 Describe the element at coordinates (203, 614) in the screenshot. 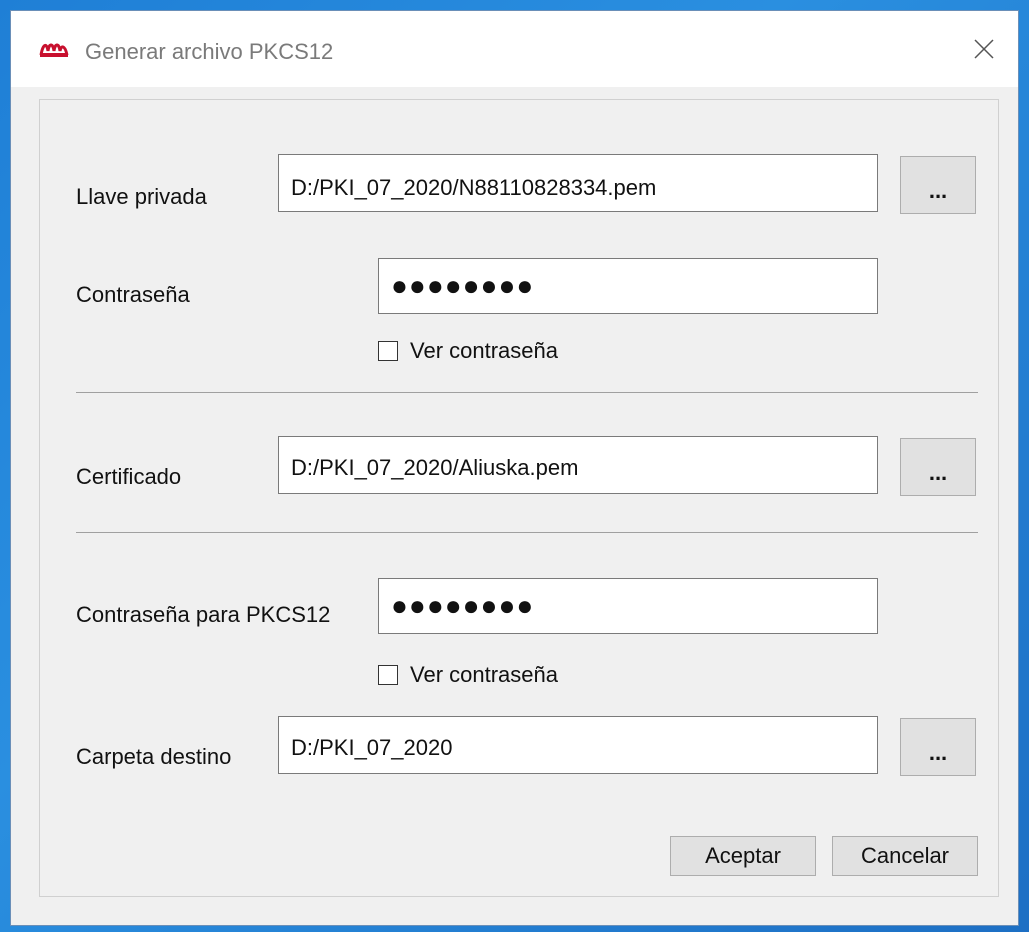

I see `pkcs12-password-label: Contraseña para PKCS12` at that location.